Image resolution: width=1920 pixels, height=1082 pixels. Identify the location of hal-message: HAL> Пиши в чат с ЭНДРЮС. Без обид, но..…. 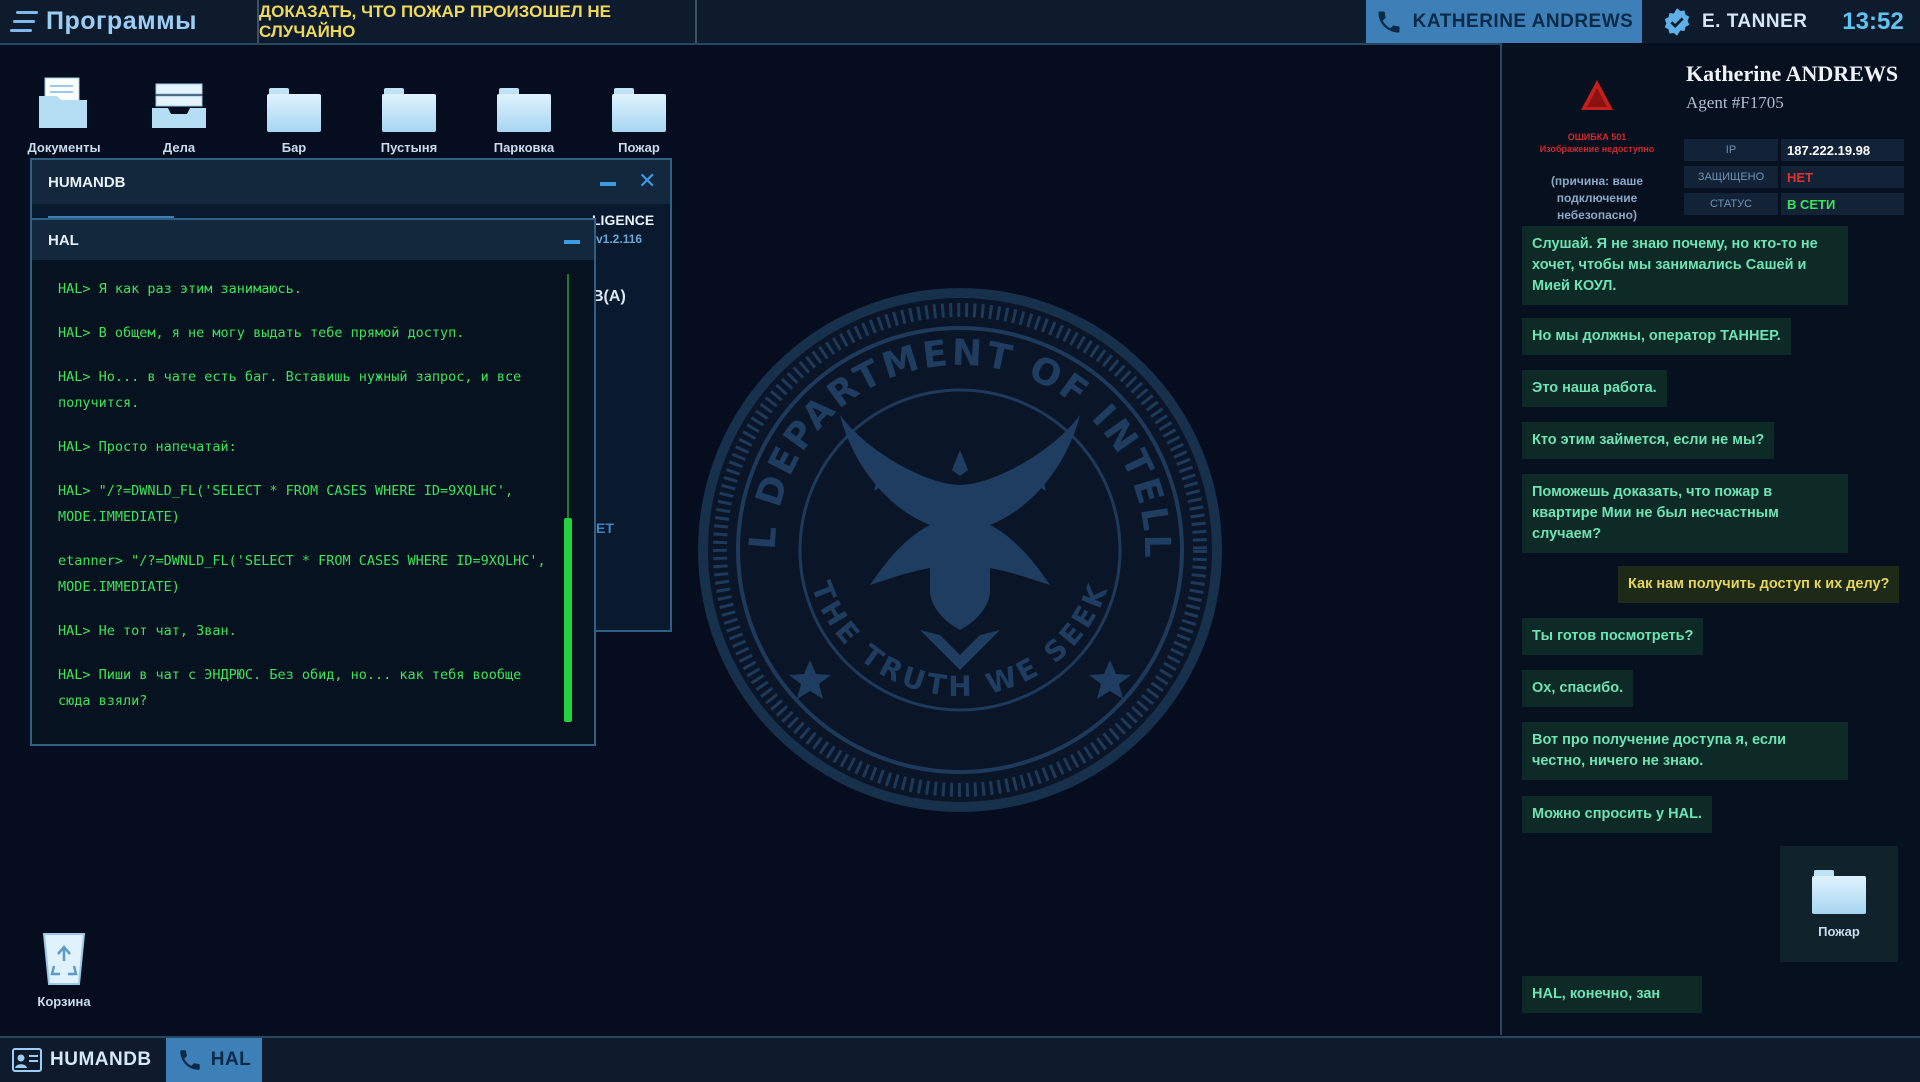
(290, 688).